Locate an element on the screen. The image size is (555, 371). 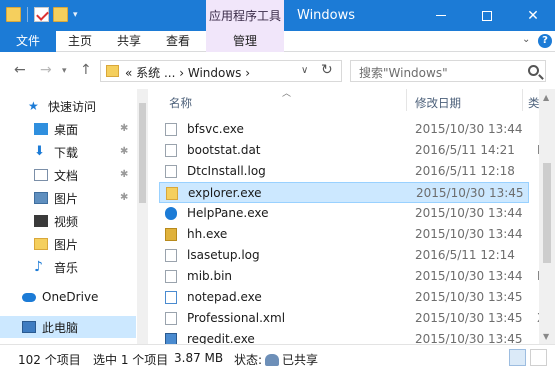
file-name: regedit.exe is located at coordinates (221, 338).